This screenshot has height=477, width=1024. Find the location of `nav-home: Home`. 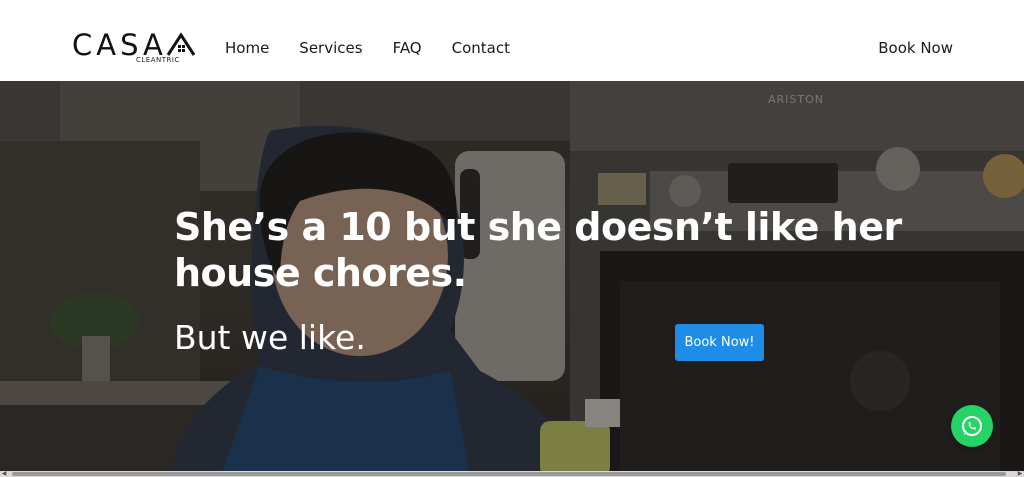

nav-home: Home is located at coordinates (247, 48).